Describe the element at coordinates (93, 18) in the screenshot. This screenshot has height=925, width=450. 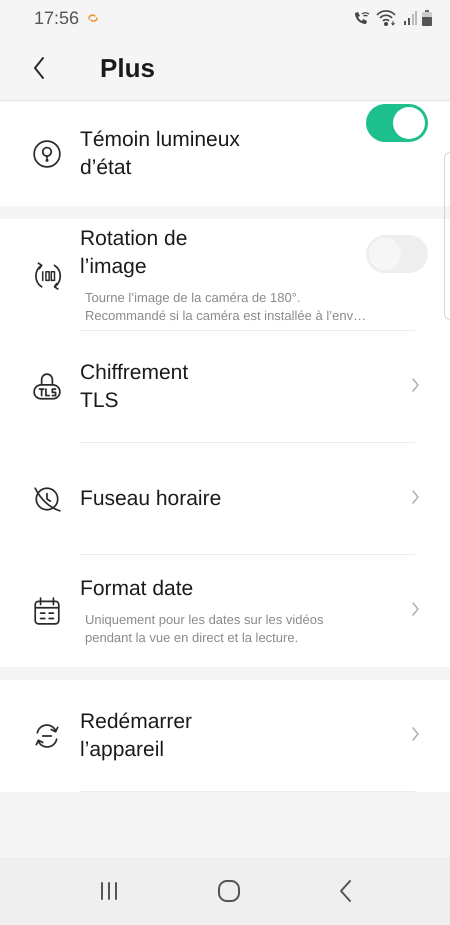
I see `notification-icon` at that location.